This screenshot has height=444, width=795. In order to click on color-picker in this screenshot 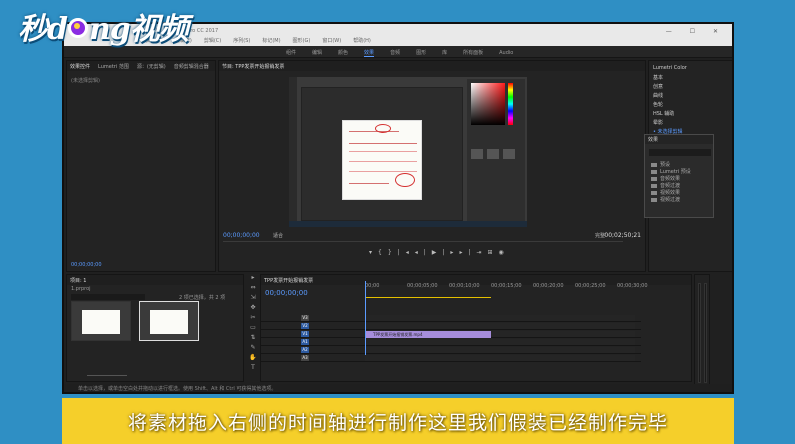, I will do `click(488, 104)`.